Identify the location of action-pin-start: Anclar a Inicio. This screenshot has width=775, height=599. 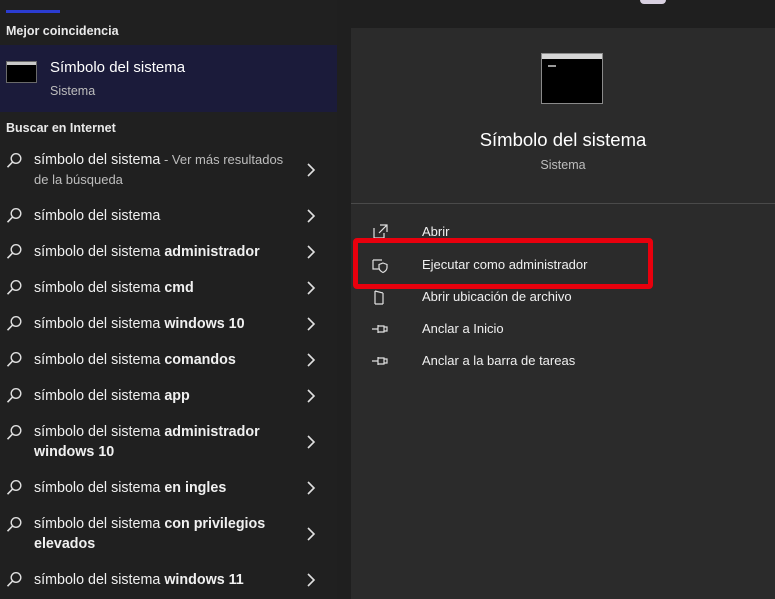
(561, 329).